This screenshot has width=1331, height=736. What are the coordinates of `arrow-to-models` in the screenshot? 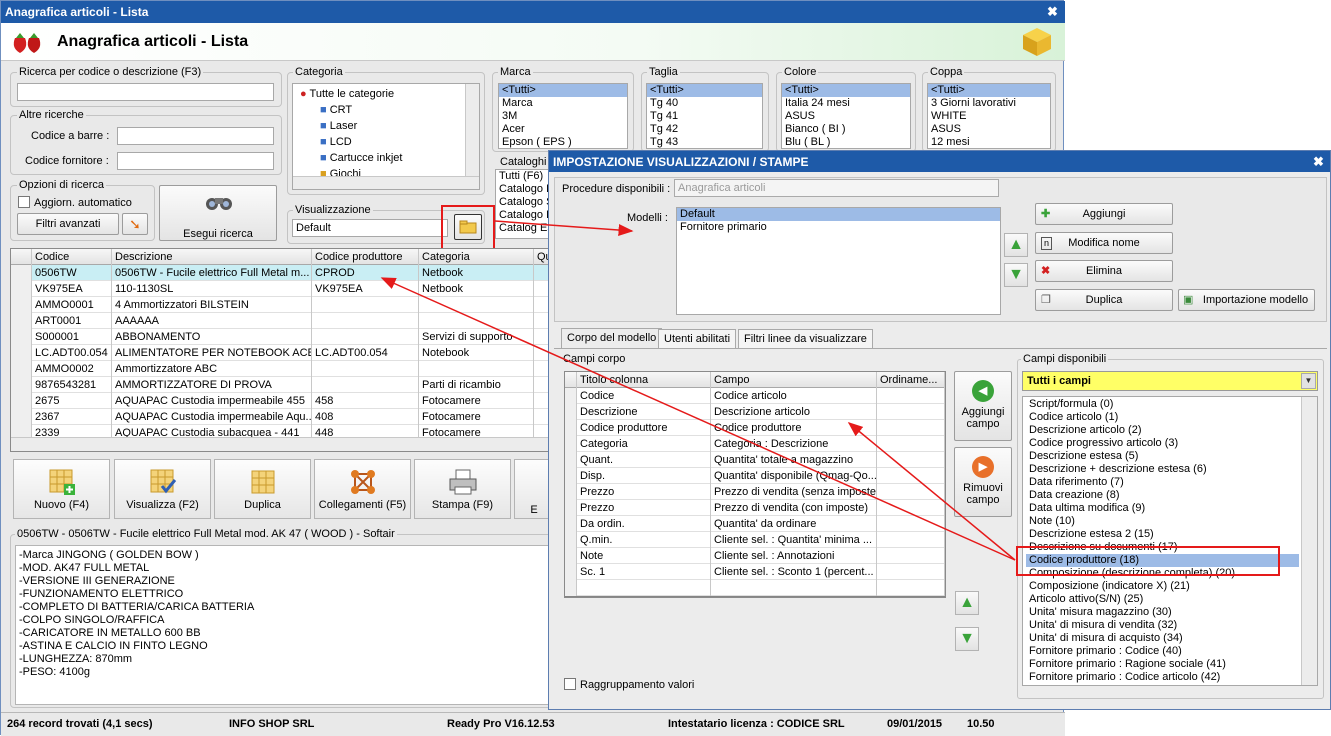 It's located at (564, 228).